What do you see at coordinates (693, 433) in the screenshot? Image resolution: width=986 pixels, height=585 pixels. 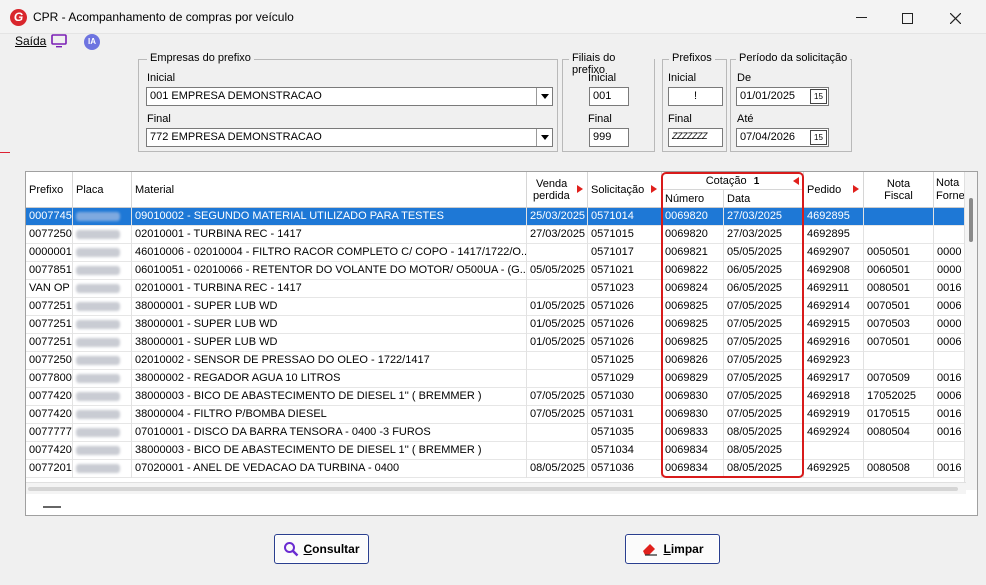 I see `cell-num: 0069833` at bounding box center [693, 433].